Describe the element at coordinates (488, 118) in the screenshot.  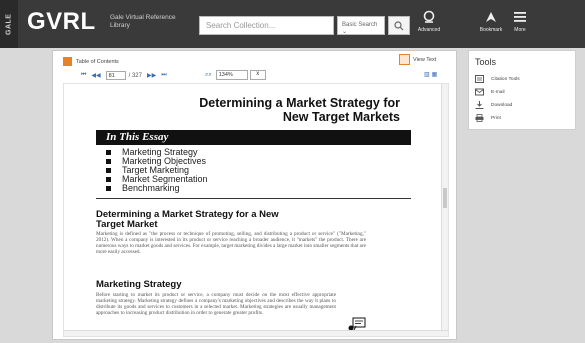
I see `print-link: Print` at that location.